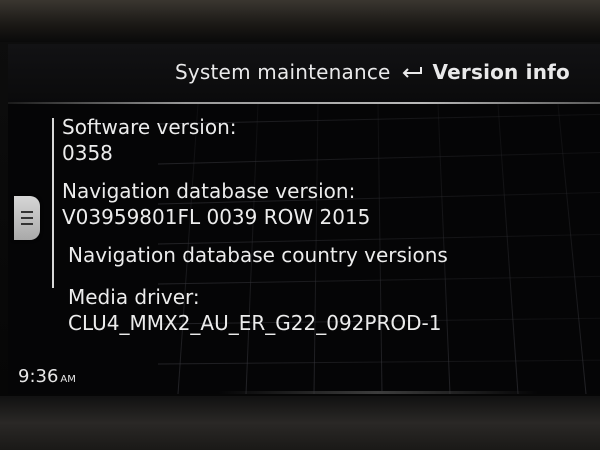 This screenshot has width=600, height=450. Describe the element at coordinates (304, 103) in the screenshot. I see `header-divider` at that location.